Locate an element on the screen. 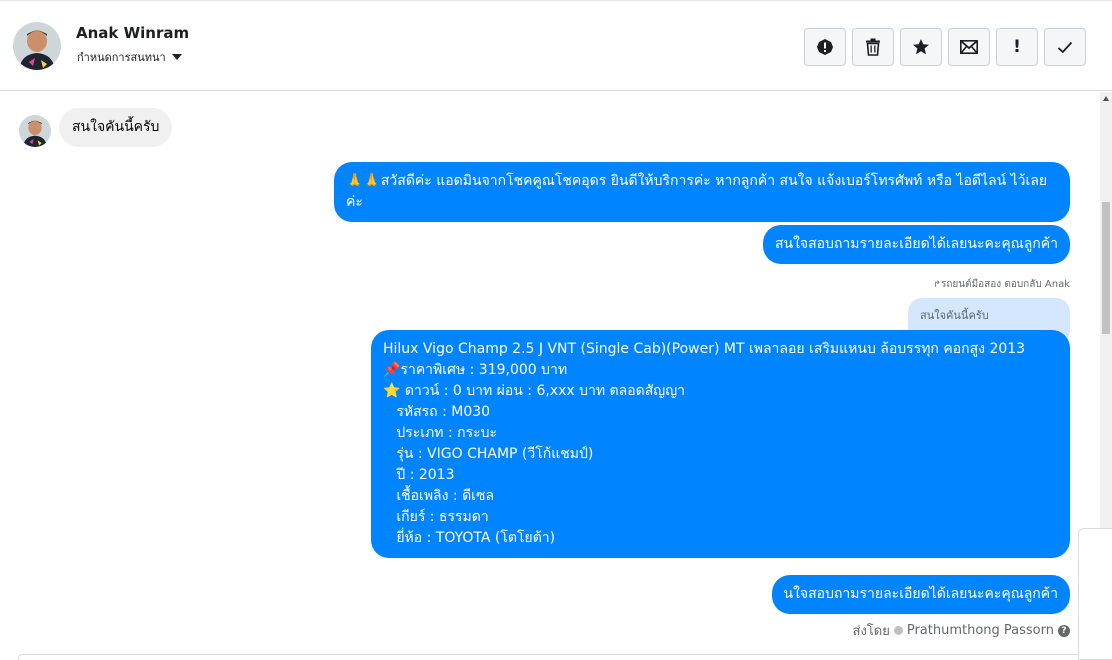 The image size is (1112, 660). exclamation-circle-icon is located at coordinates (825, 47).